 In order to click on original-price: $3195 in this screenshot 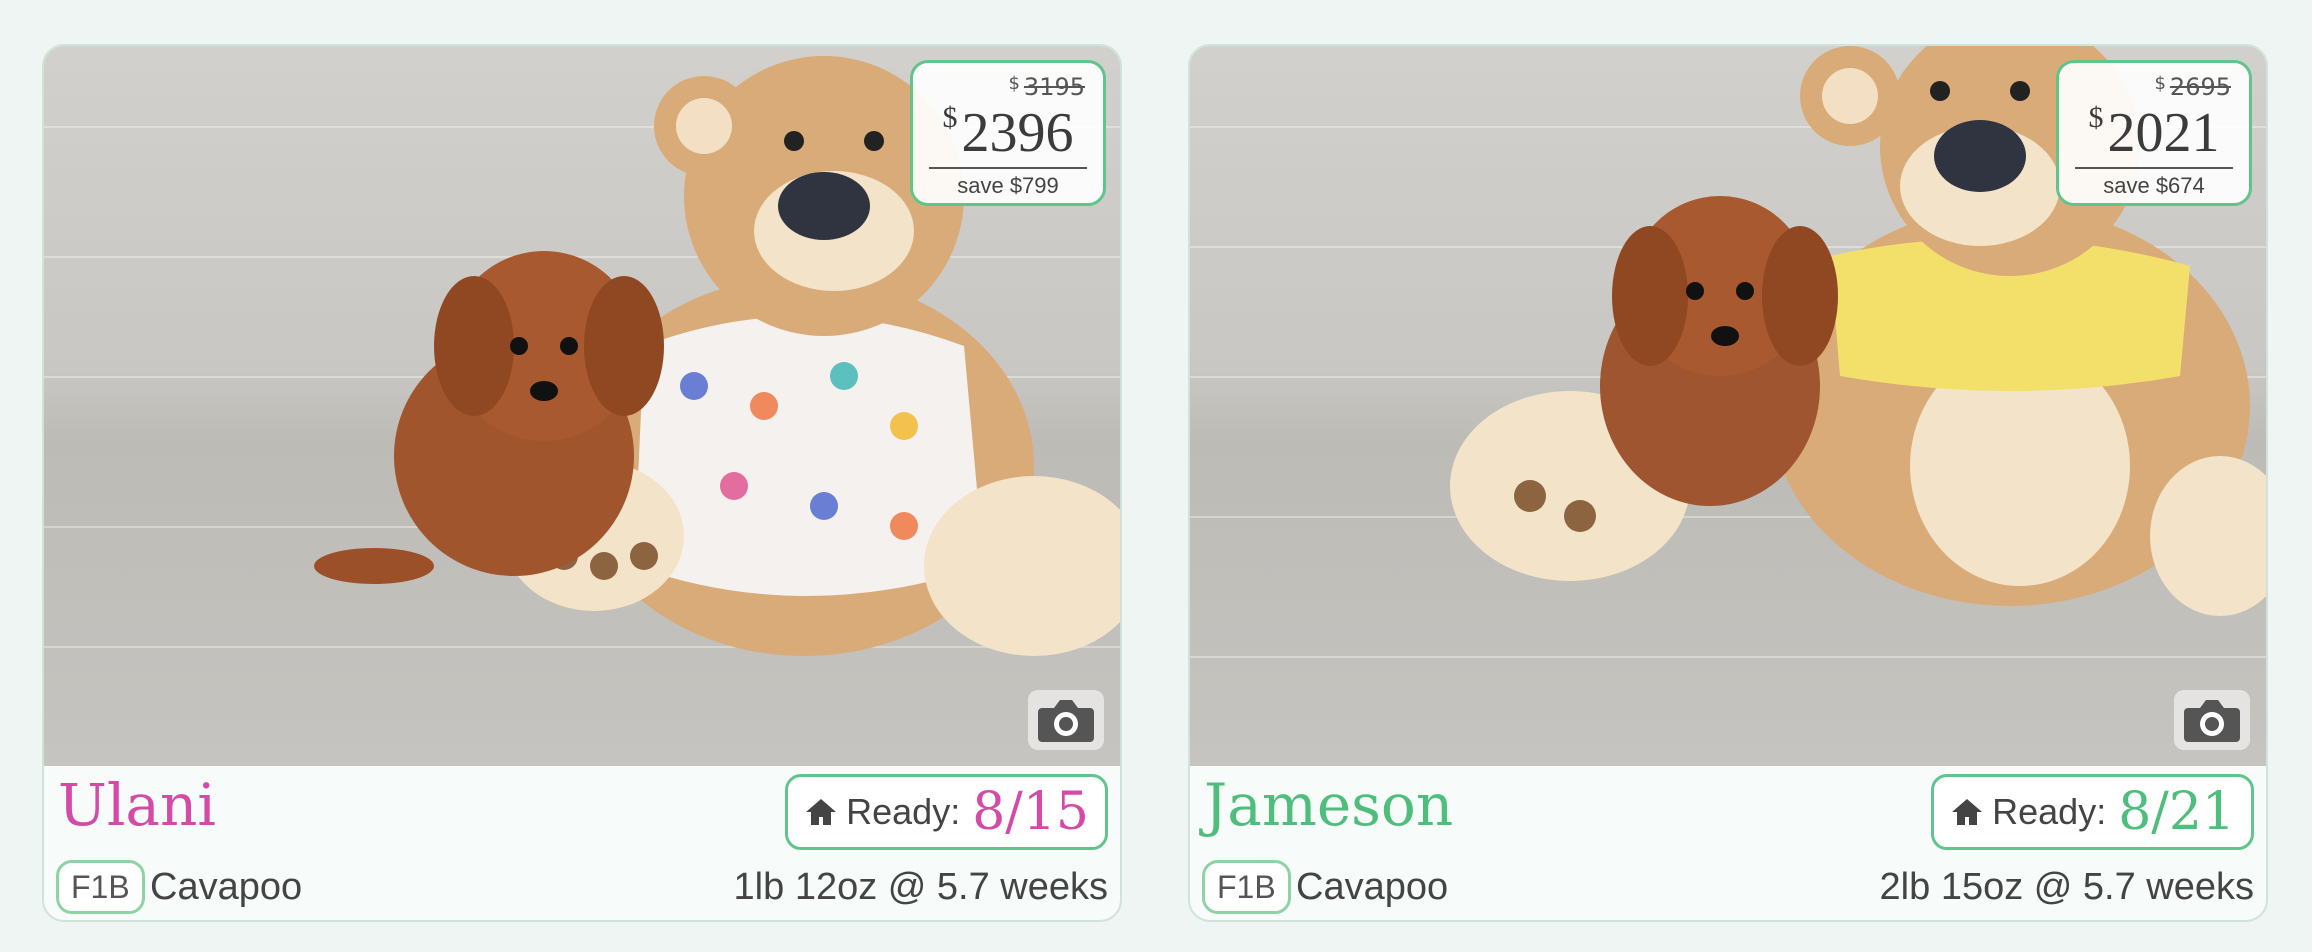, I will do `click(1046, 87)`.